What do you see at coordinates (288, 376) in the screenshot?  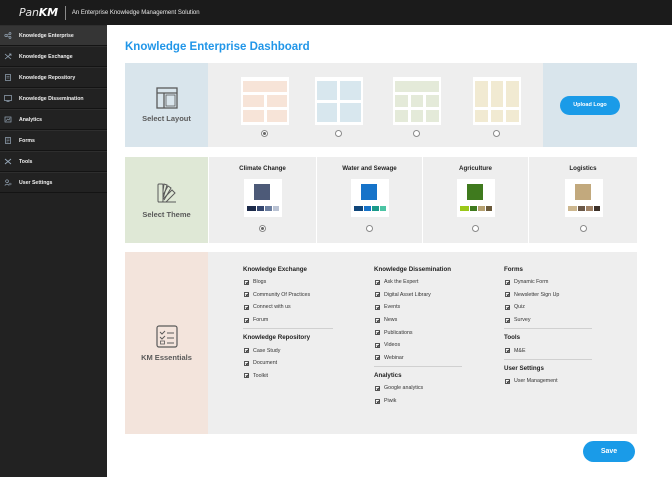 I see `essentials-checkbox-item: Toolkit` at bounding box center [288, 376].